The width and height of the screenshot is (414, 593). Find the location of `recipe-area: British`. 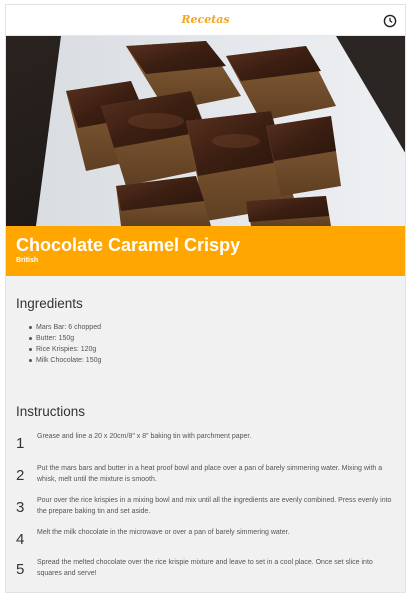

recipe-area: British is located at coordinates (27, 260).